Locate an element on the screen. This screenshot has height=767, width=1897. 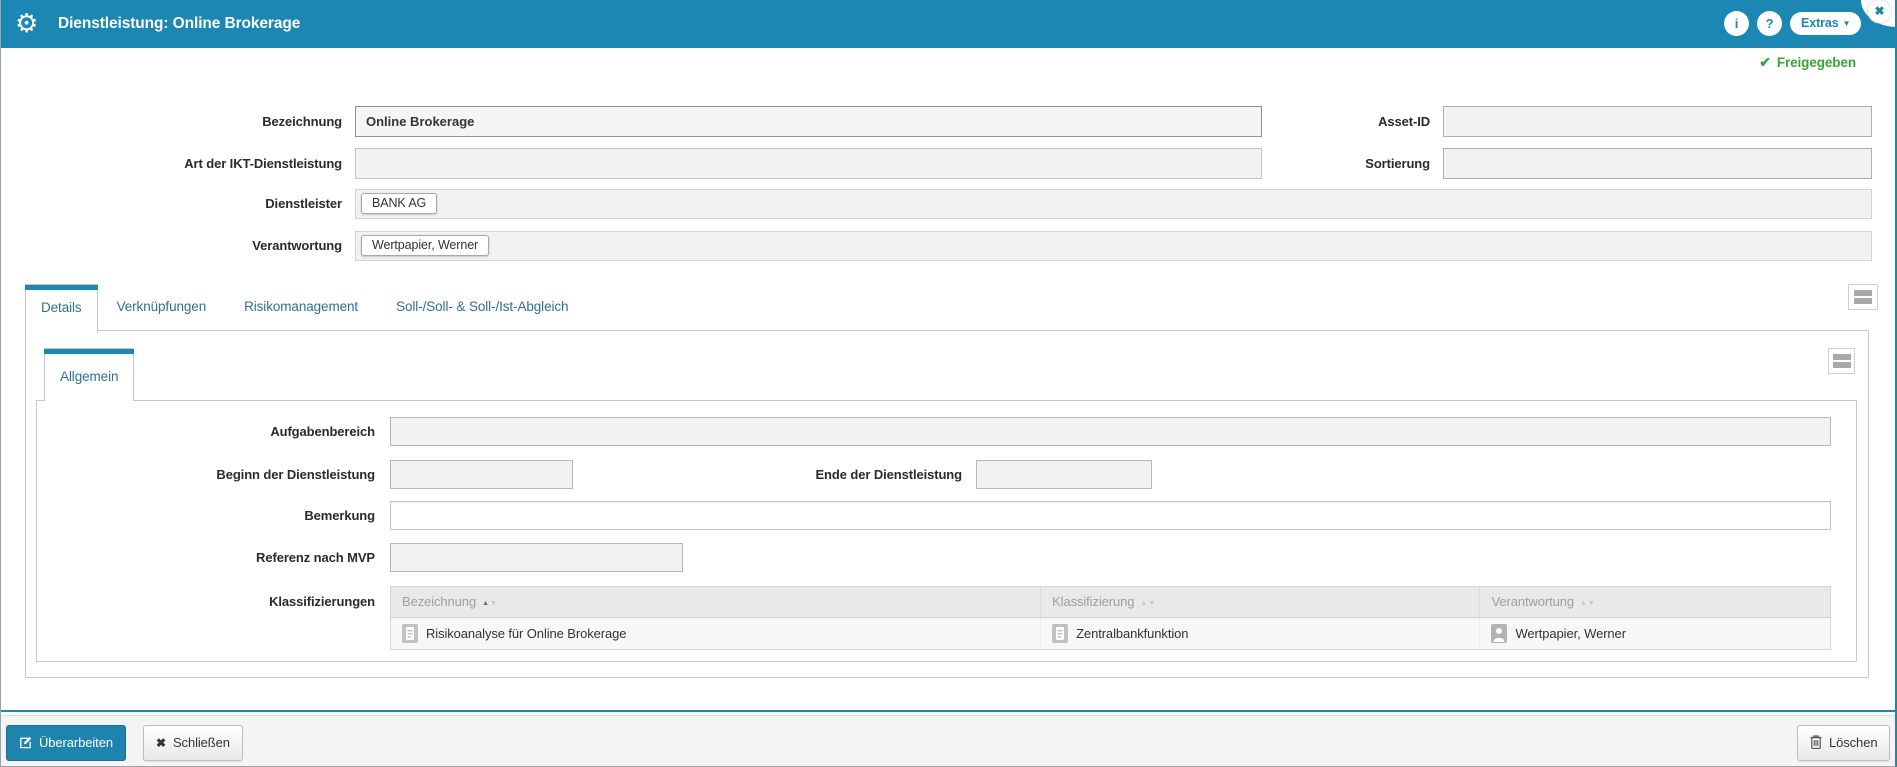
bemerkung-input is located at coordinates (1110, 515).